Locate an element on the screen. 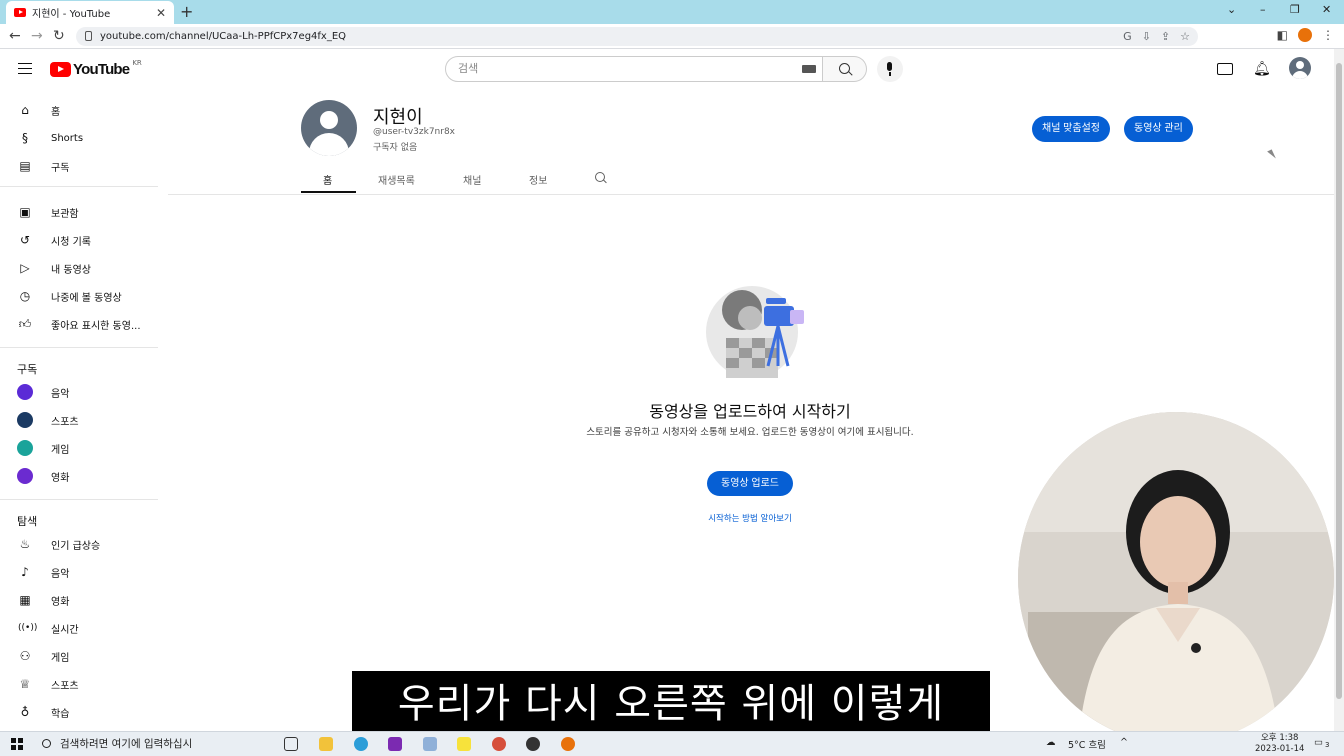 Image resolution: width=1344 pixels, height=756 pixels. side-panel-icon: ◧ is located at coordinates (1282, 35).